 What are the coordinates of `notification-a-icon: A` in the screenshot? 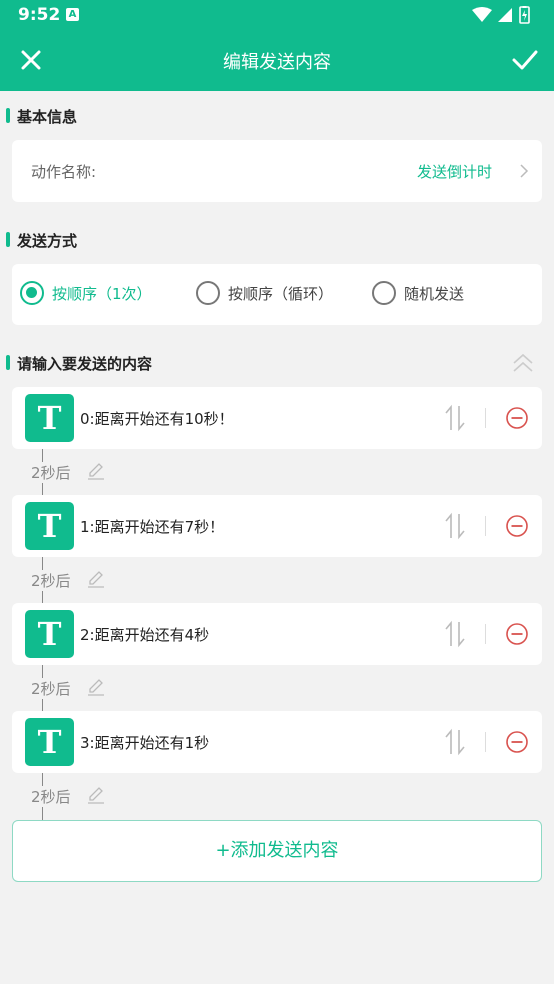 It's located at (72, 14).